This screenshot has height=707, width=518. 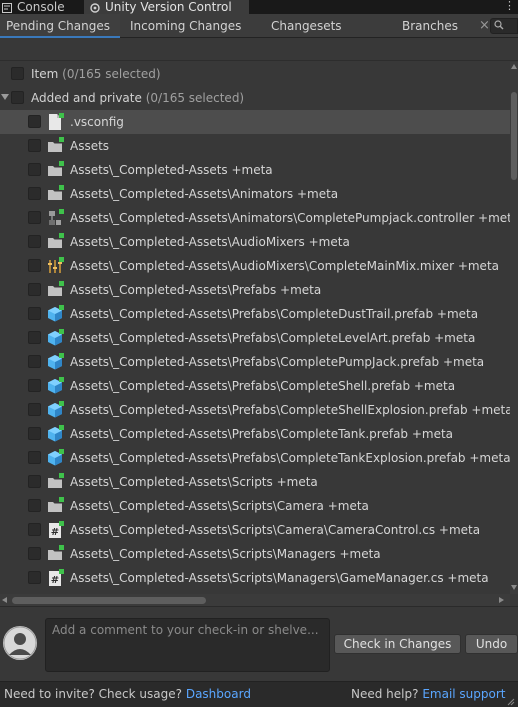 I want to click on list-item-path: Assets, so click(x=90, y=146).